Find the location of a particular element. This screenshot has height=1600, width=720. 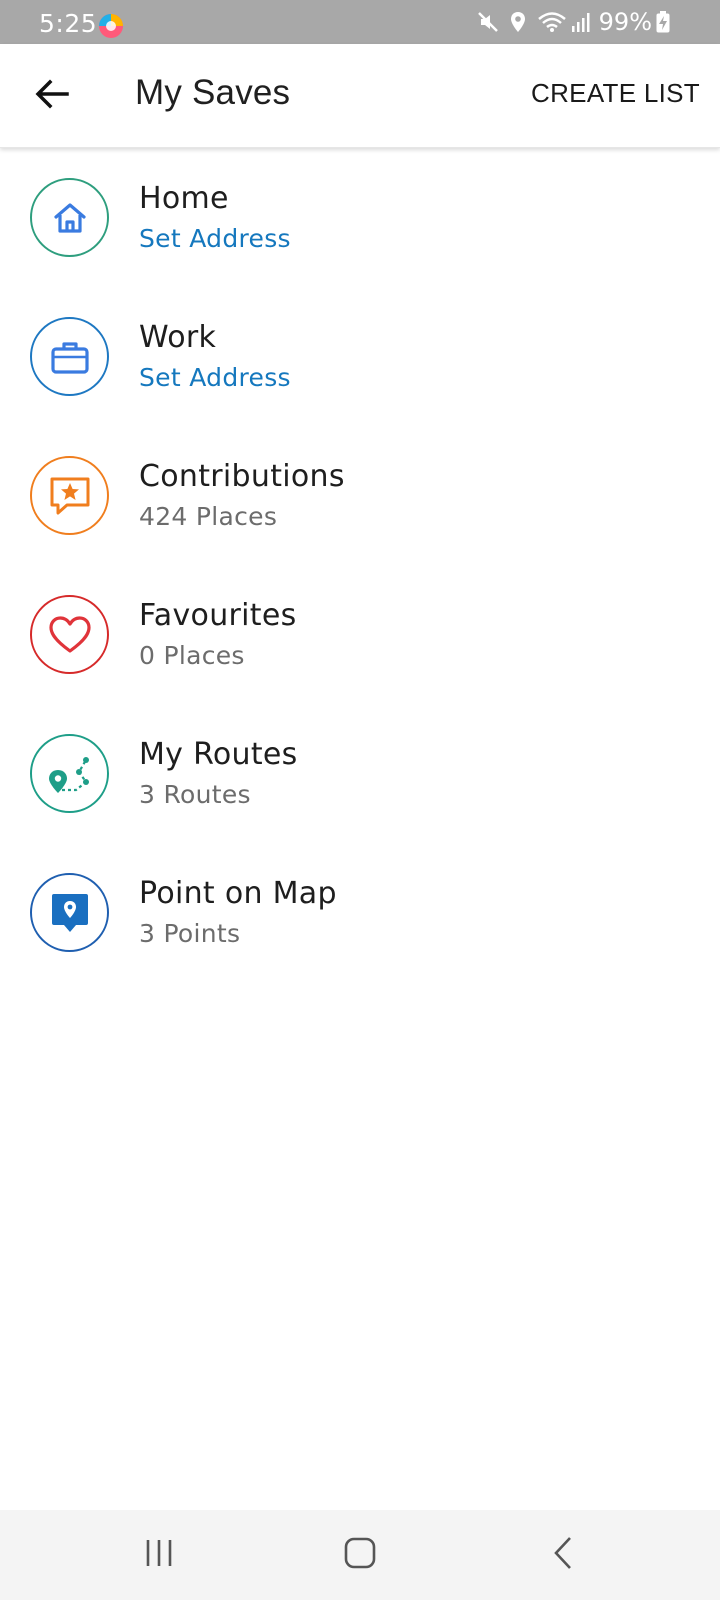

status-bar: 5:25 99% is located at coordinates (360, 22).